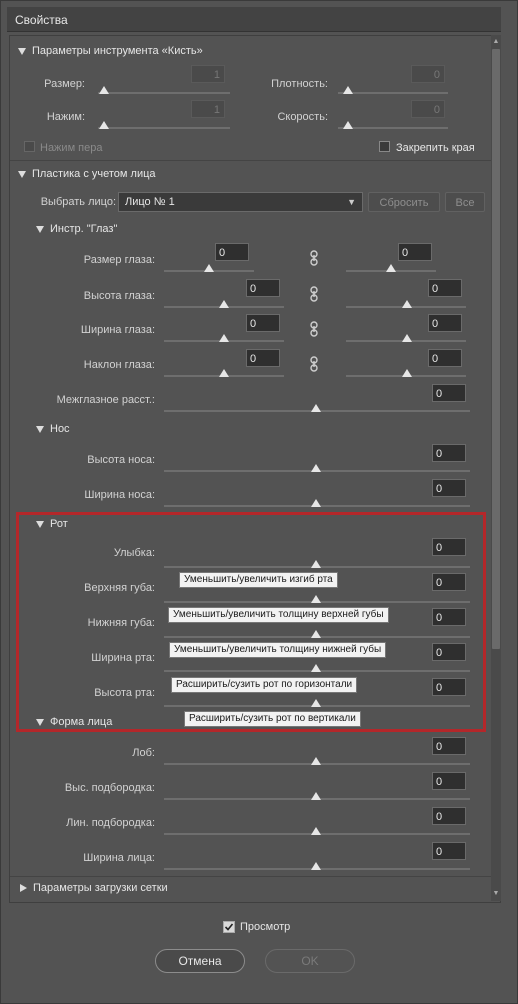 Image resolution: width=518 pixels, height=1004 pixels. I want to click on nose-section-title: Нос, so click(60, 429).